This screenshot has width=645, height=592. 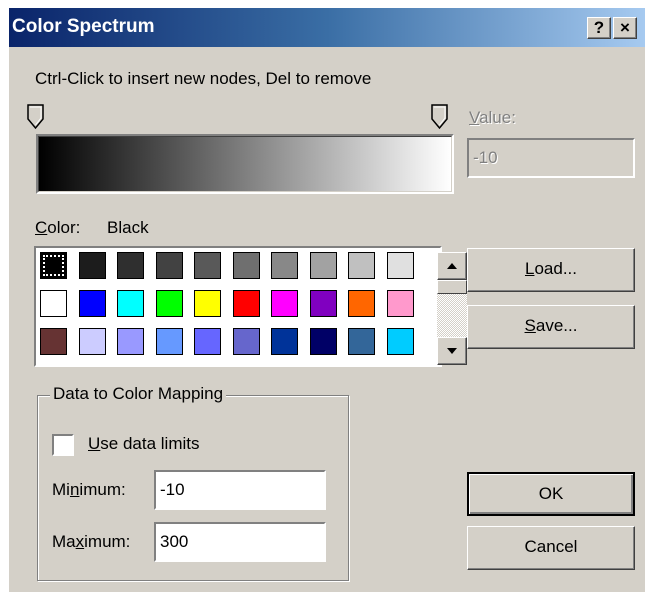 I want to click on spectrum-gradient-bar, so click(x=245, y=164).